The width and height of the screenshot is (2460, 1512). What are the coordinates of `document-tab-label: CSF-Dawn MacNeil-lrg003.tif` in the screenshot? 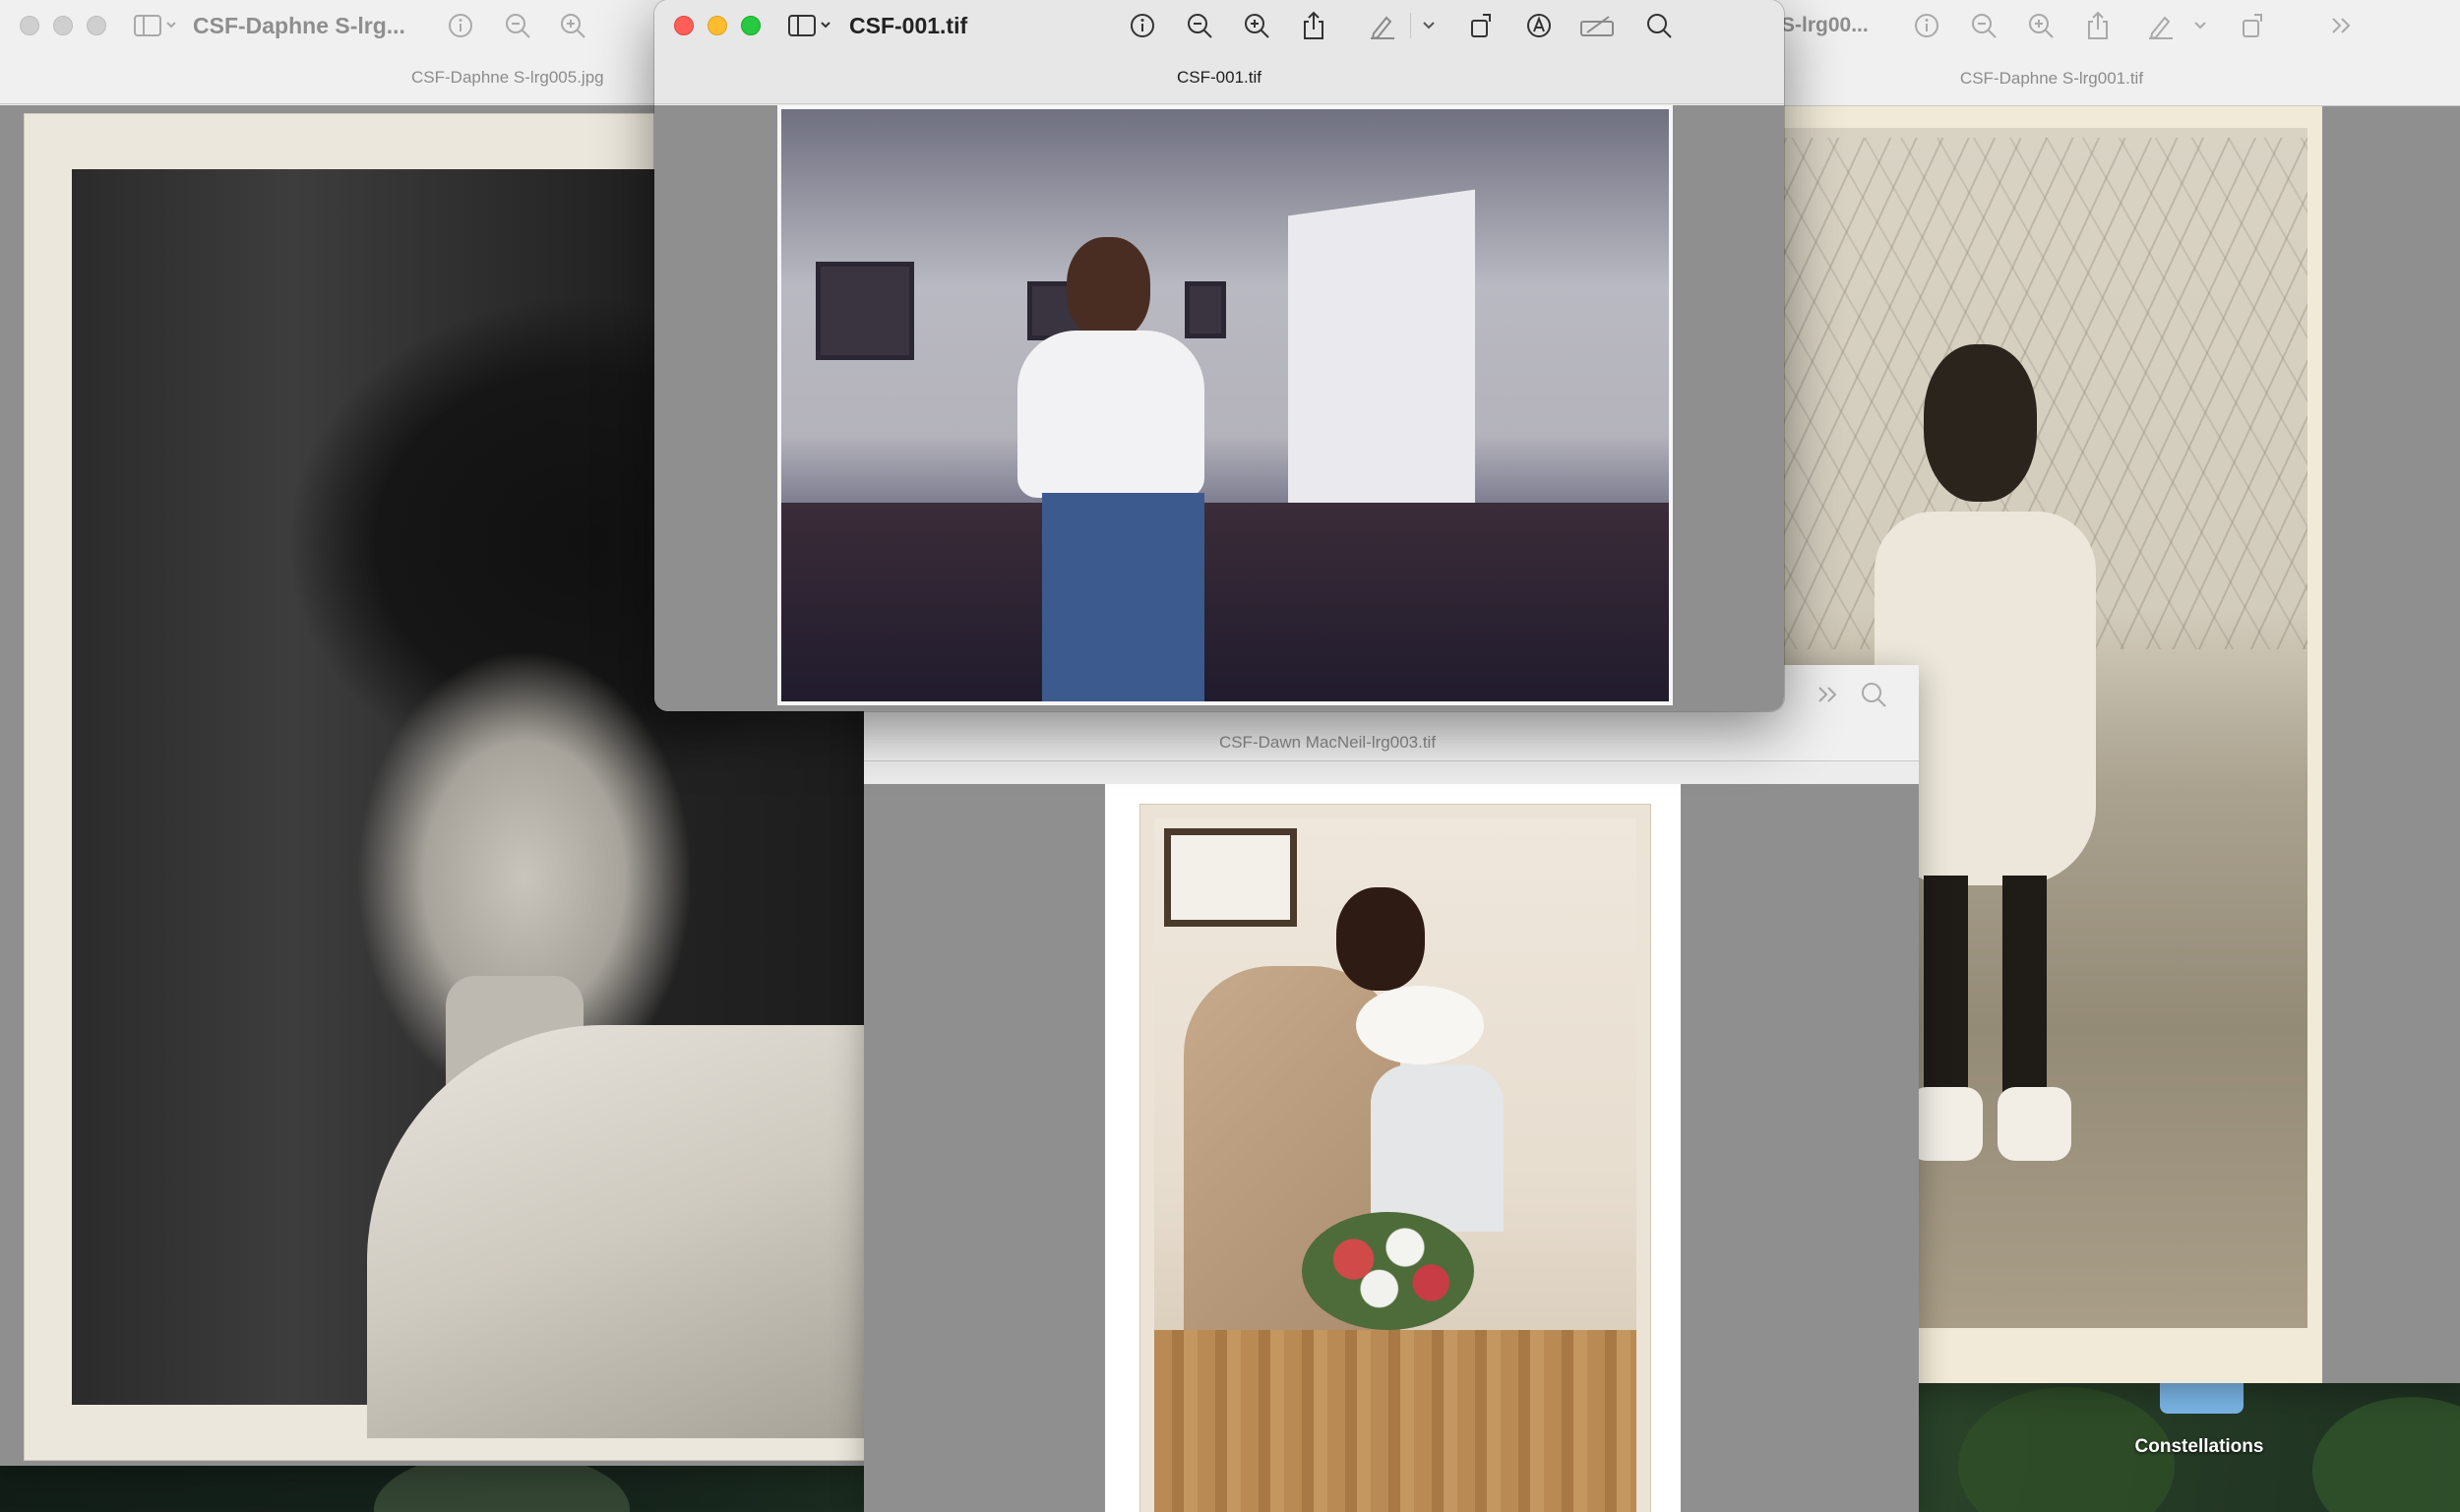 It's located at (1328, 743).